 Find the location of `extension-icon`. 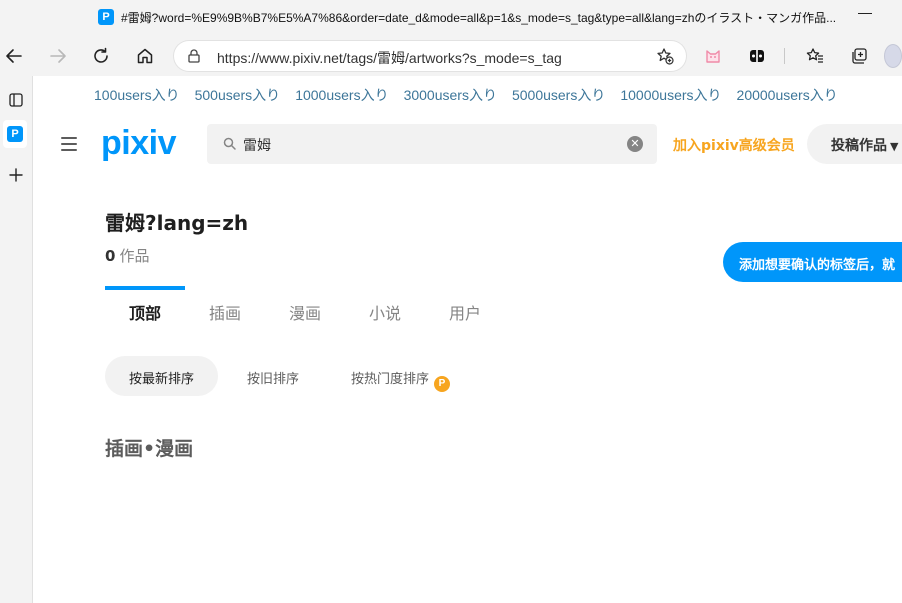

extension-icon is located at coordinates (757, 56).